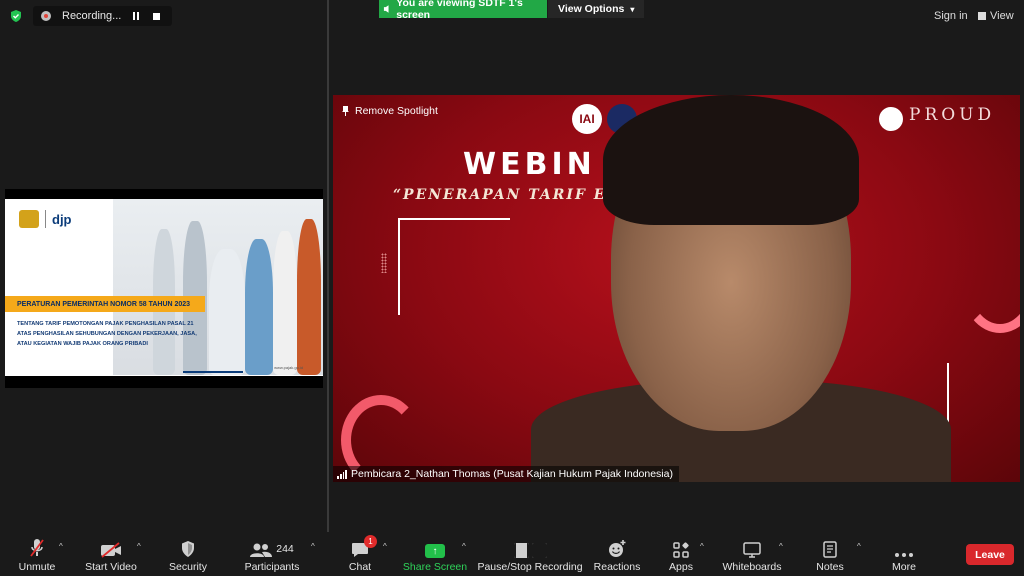 This screenshot has width=1024, height=576. I want to click on audio-options-caret: ^, so click(61, 546).